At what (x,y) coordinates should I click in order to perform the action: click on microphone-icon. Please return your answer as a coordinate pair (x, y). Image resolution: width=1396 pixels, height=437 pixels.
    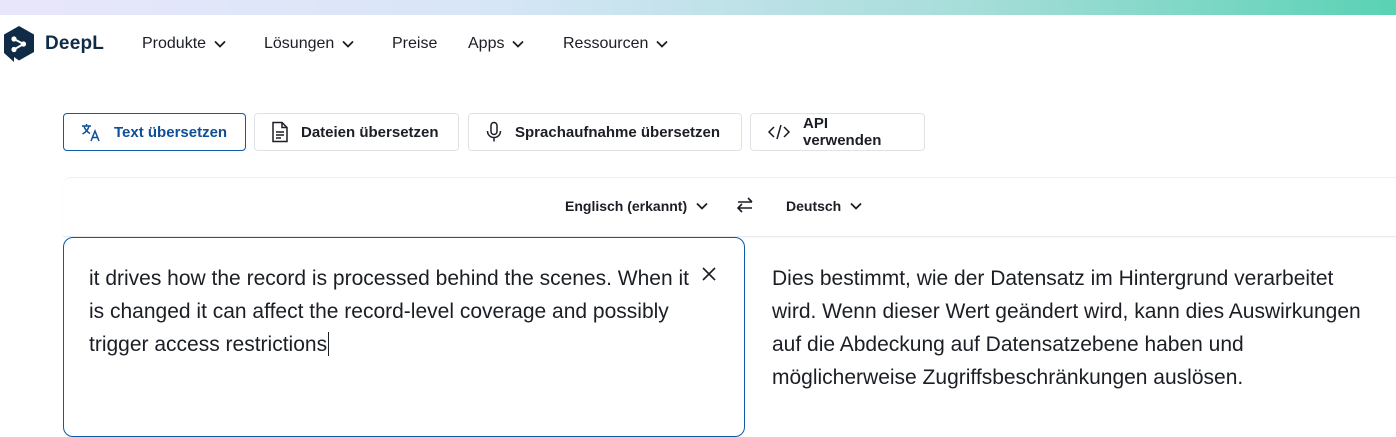
    Looking at the image, I should click on (494, 132).